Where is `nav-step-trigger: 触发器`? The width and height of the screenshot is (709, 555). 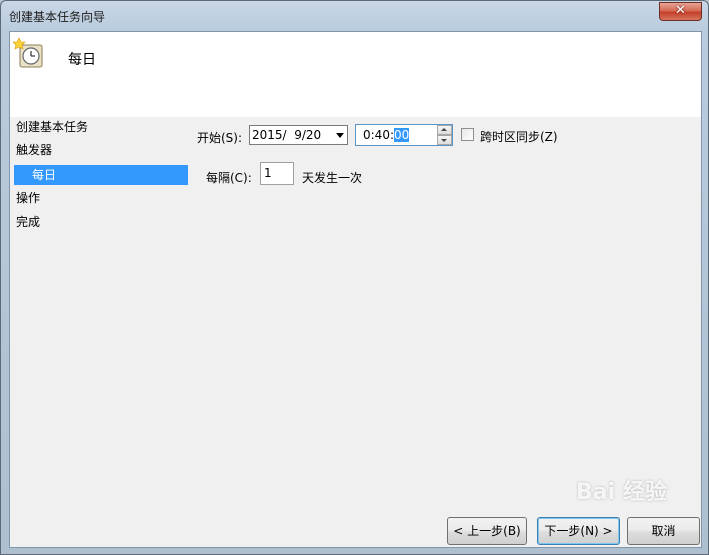
nav-step-trigger: 触发器 is located at coordinates (34, 150).